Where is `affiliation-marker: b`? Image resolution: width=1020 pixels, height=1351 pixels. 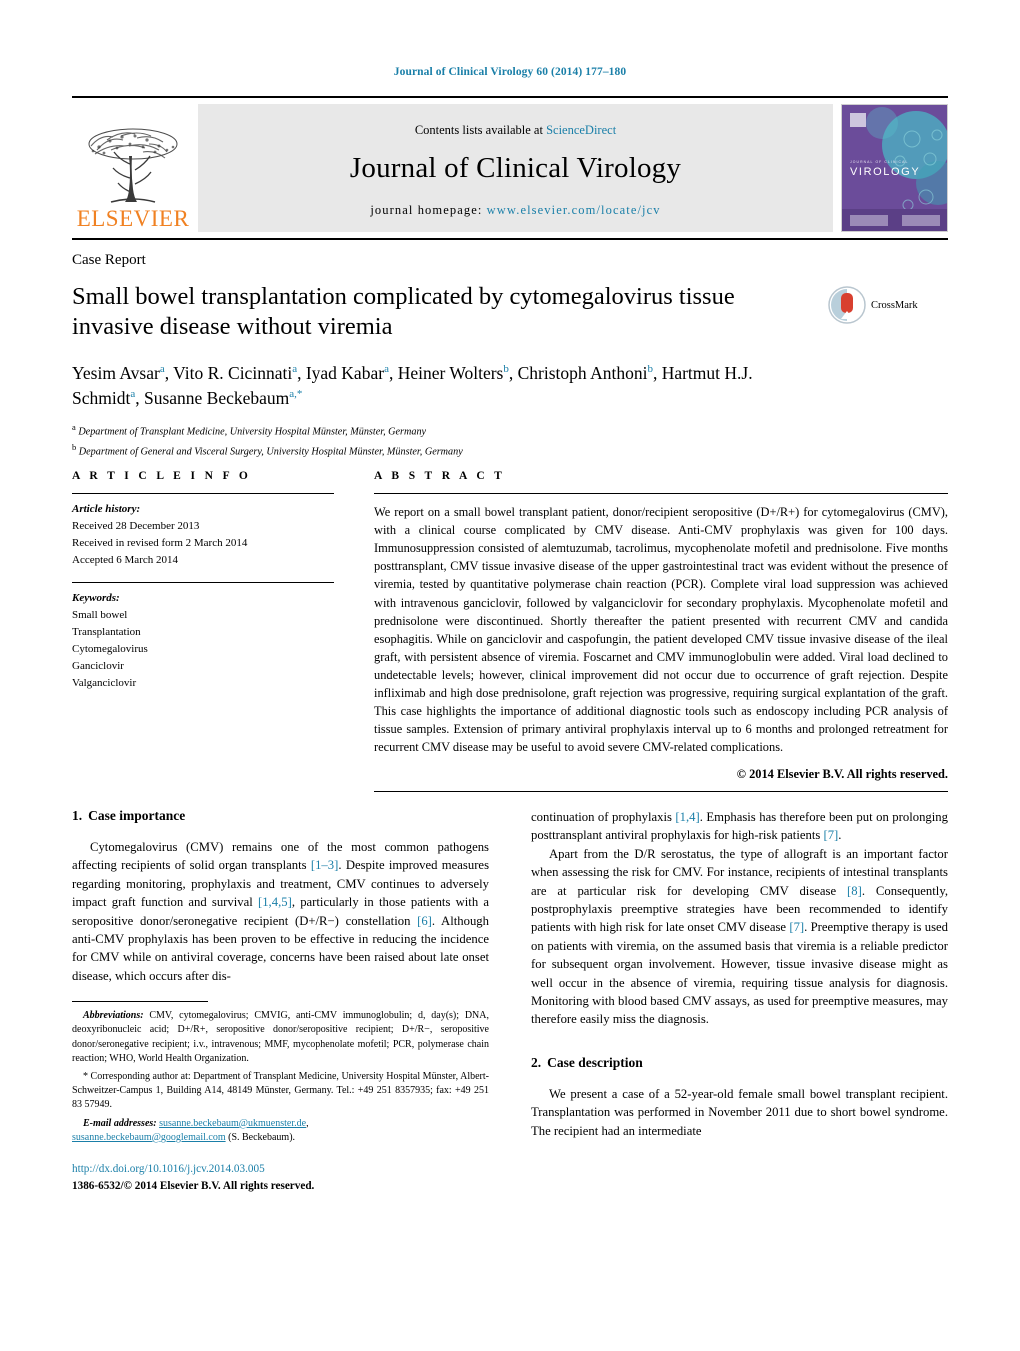
affiliation-marker: b is located at coordinates (74, 446).